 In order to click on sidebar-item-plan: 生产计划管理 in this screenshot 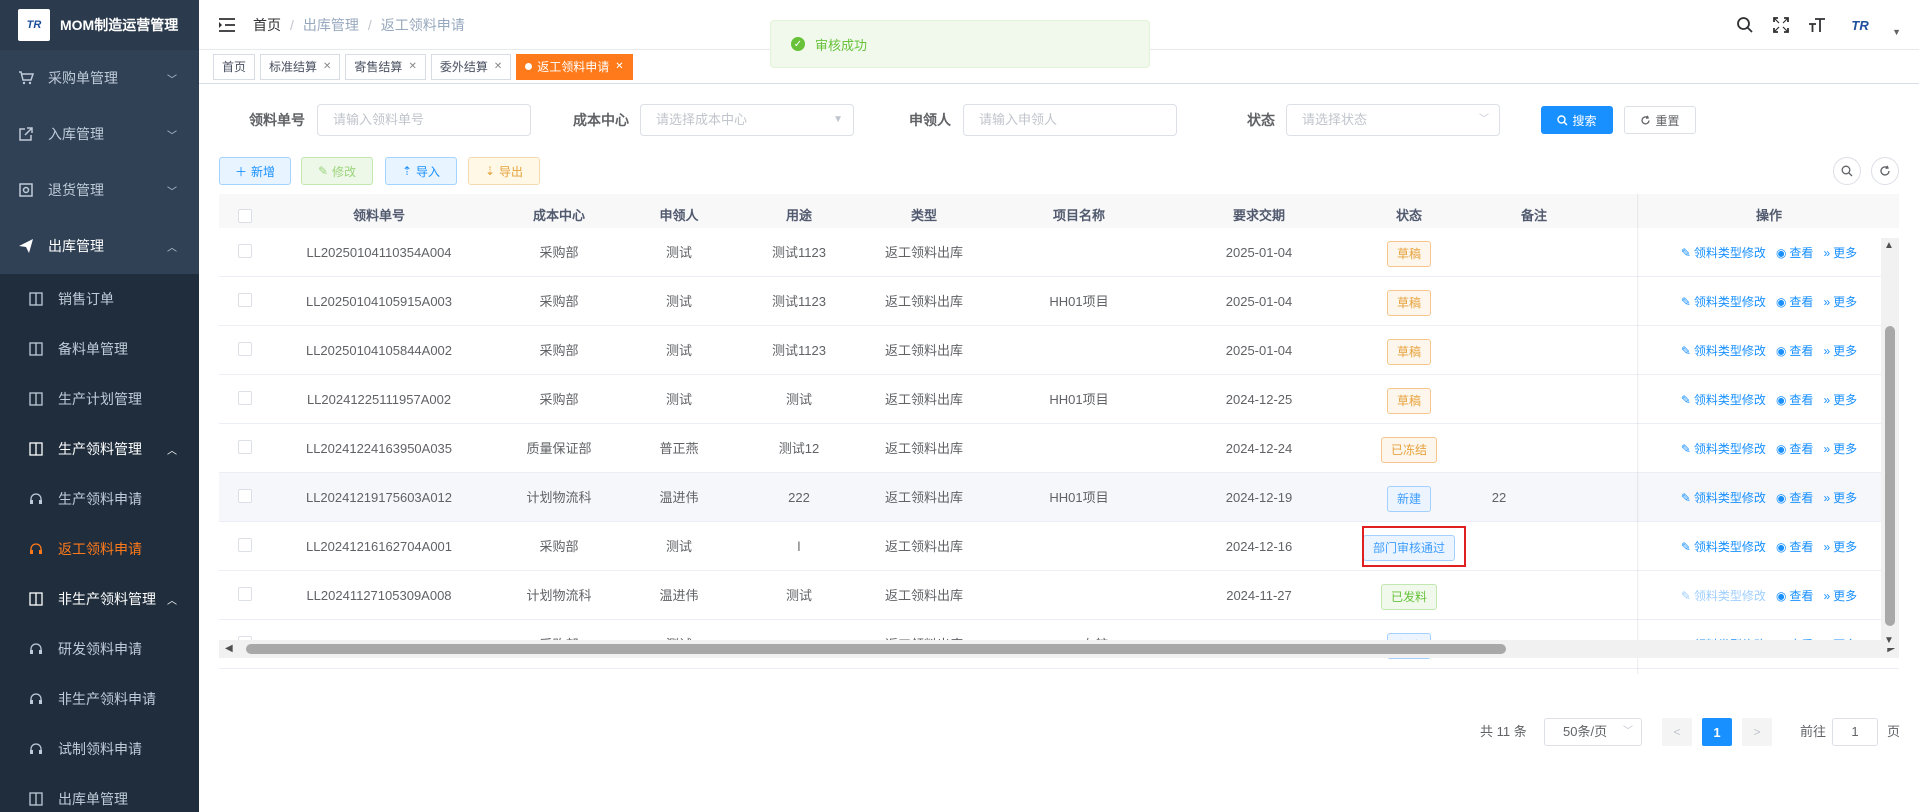, I will do `click(99, 399)`.